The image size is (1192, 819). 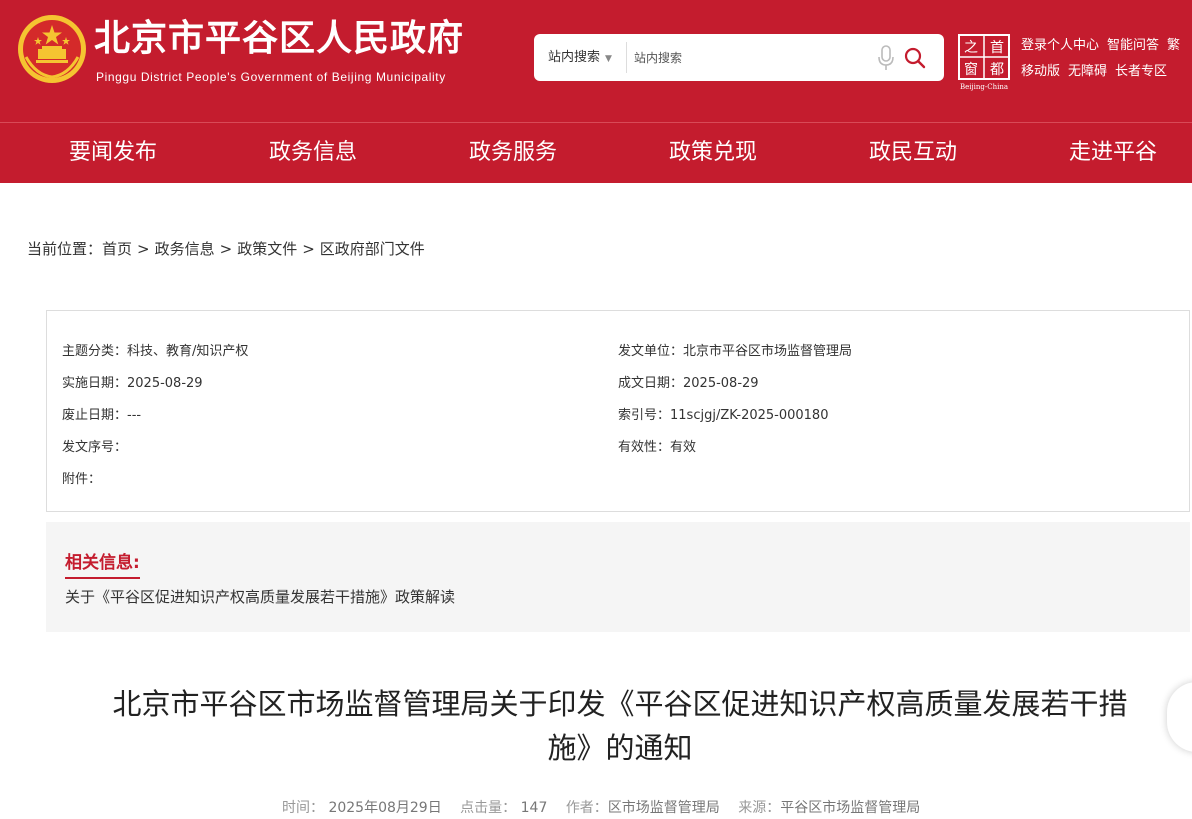 I want to click on nav-item-news: 要闻发布, so click(x=113, y=153).